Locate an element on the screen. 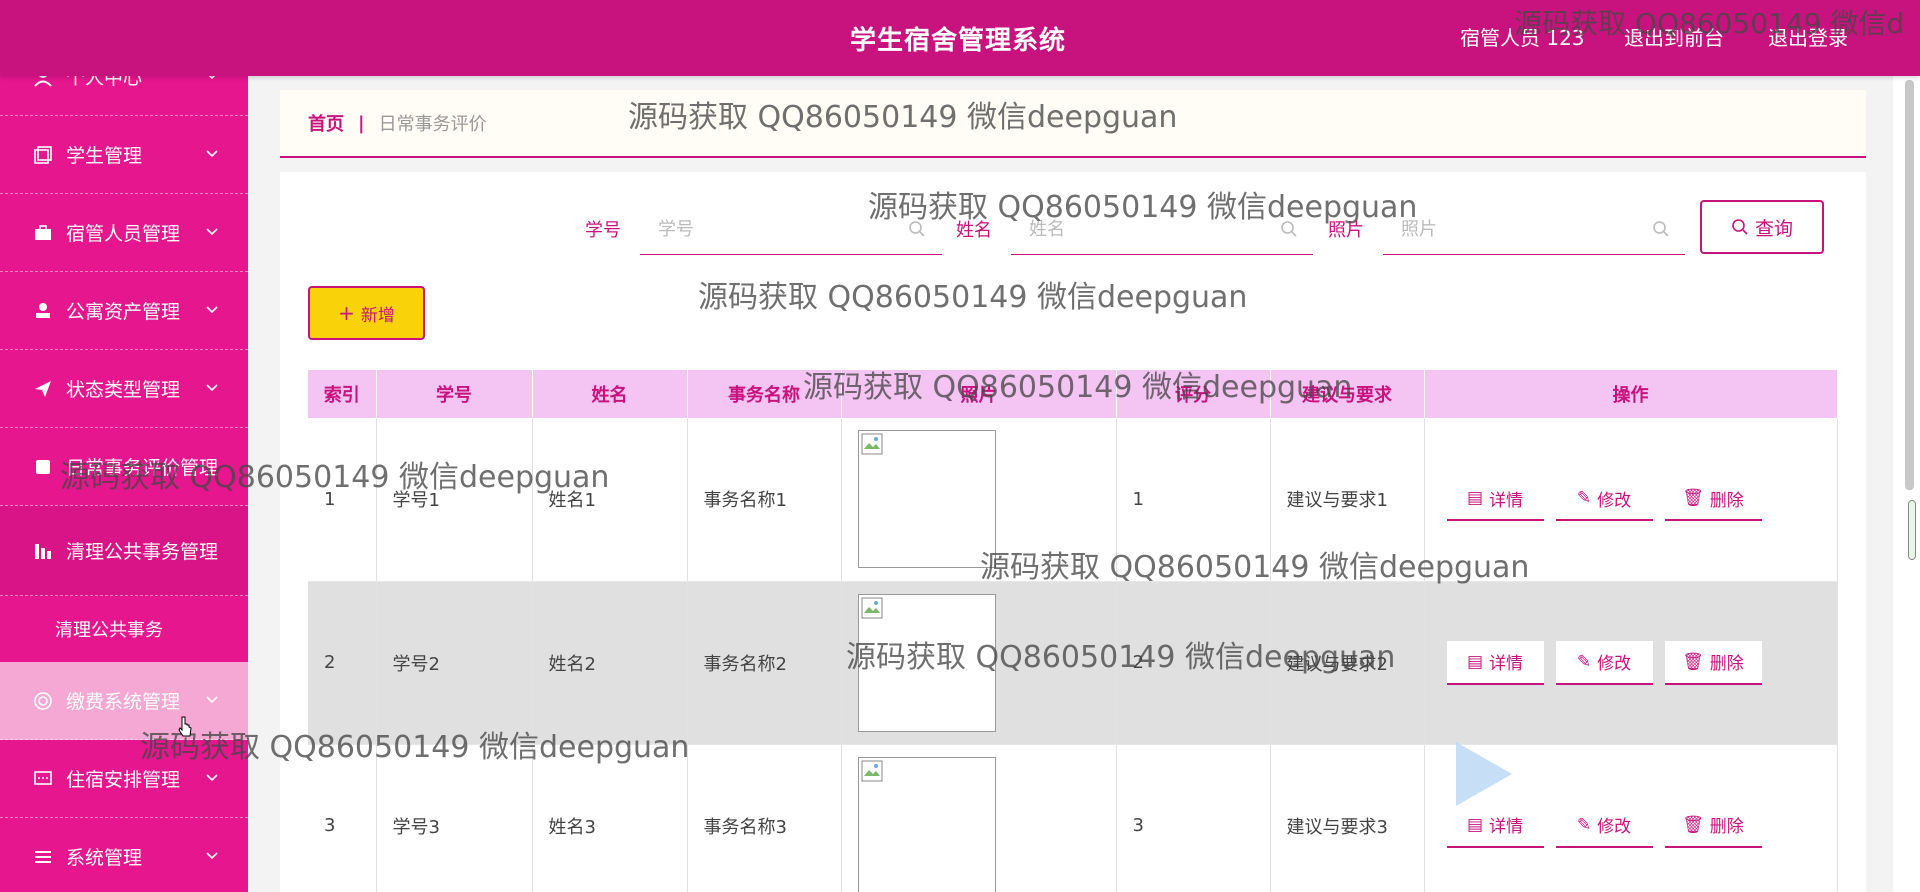 This screenshot has height=892, width=1920. sidebar-subitem-public-affairs: 清理公共事务 is located at coordinates (124, 629).